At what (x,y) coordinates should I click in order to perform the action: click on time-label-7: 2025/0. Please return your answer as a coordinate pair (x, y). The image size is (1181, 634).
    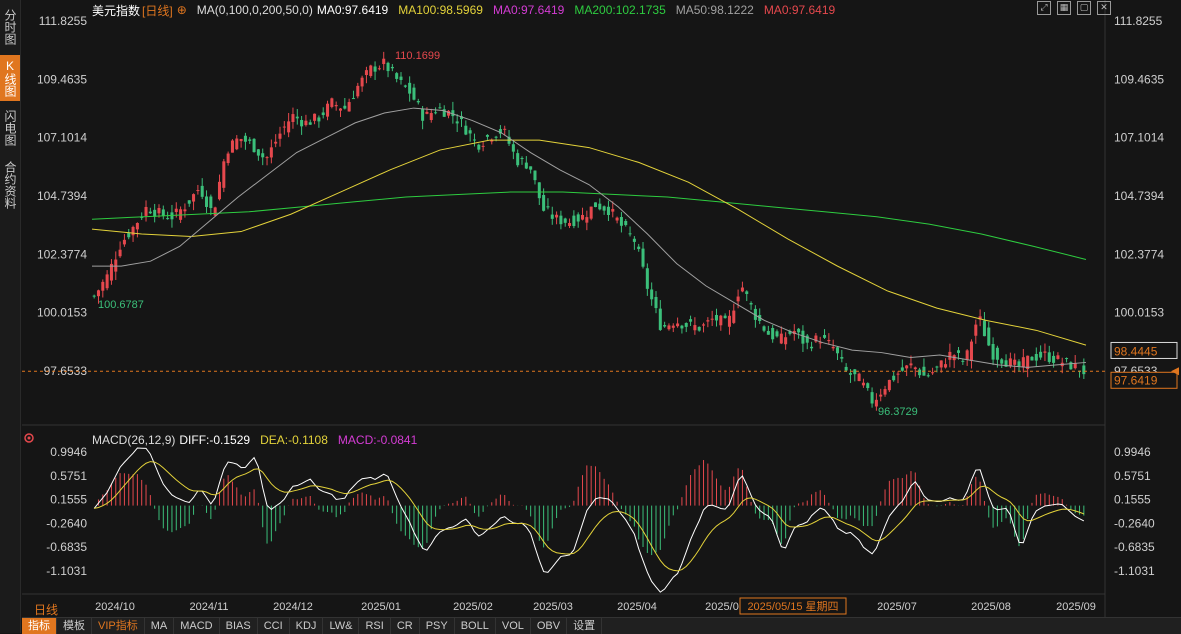
    Looking at the image, I should click on (722, 607).